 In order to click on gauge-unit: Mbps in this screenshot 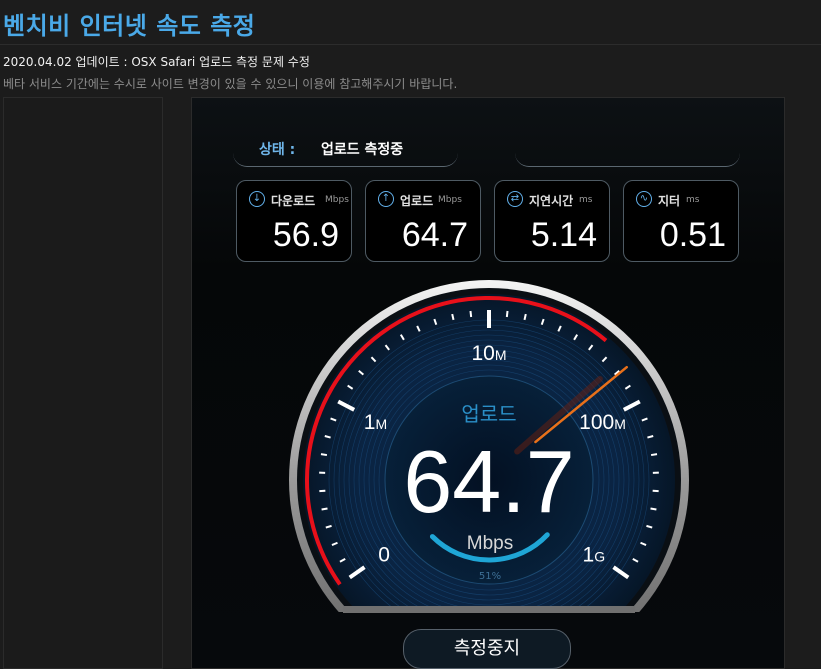, I will do `click(490, 543)`.